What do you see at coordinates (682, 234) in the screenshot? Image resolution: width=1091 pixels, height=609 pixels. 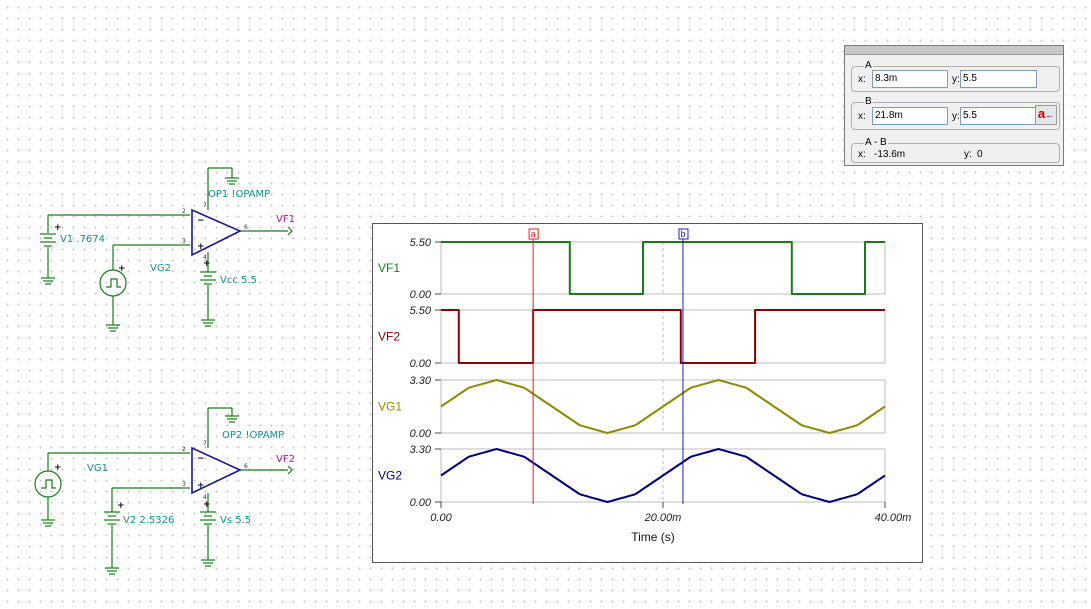 I see `cursor-b-tag: b` at bounding box center [682, 234].